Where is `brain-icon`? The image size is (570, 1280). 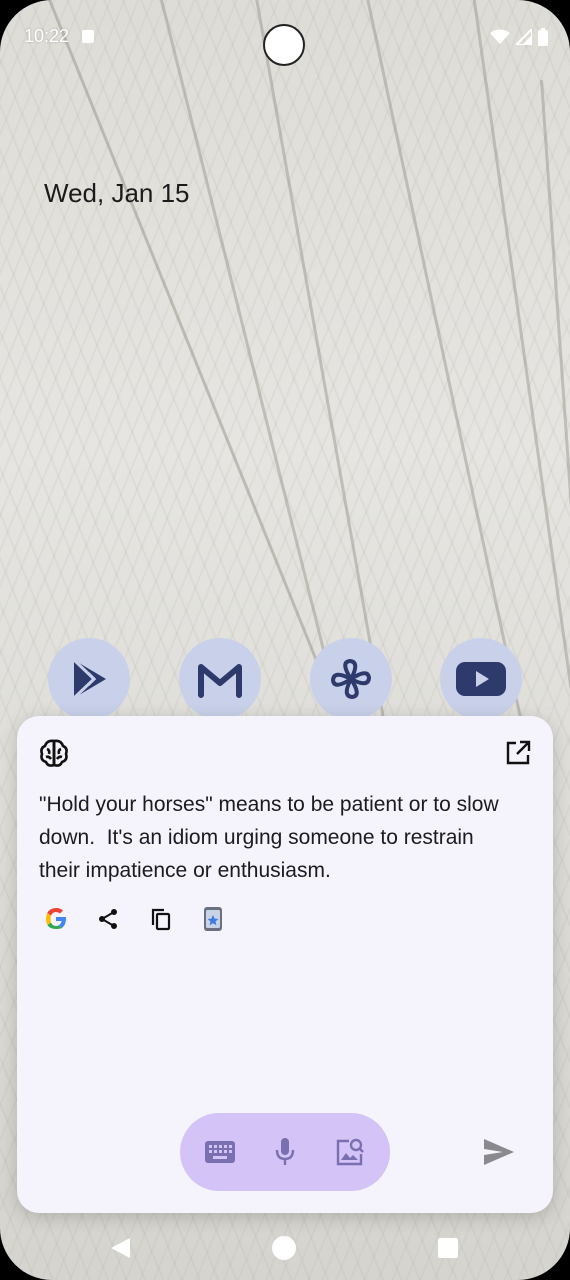
brain-icon is located at coordinates (54, 755).